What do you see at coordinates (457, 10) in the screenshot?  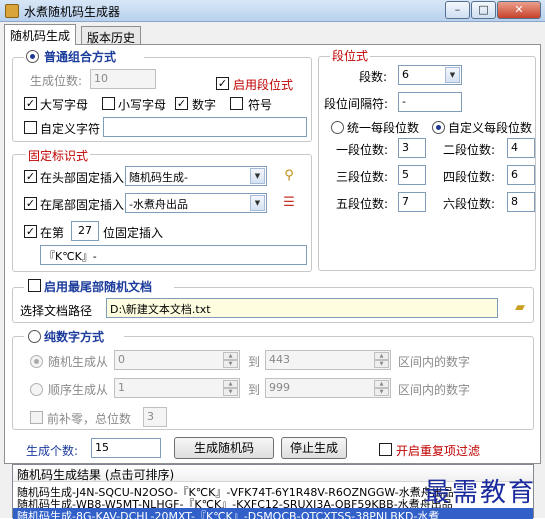 I see `minimize-button: –` at bounding box center [457, 10].